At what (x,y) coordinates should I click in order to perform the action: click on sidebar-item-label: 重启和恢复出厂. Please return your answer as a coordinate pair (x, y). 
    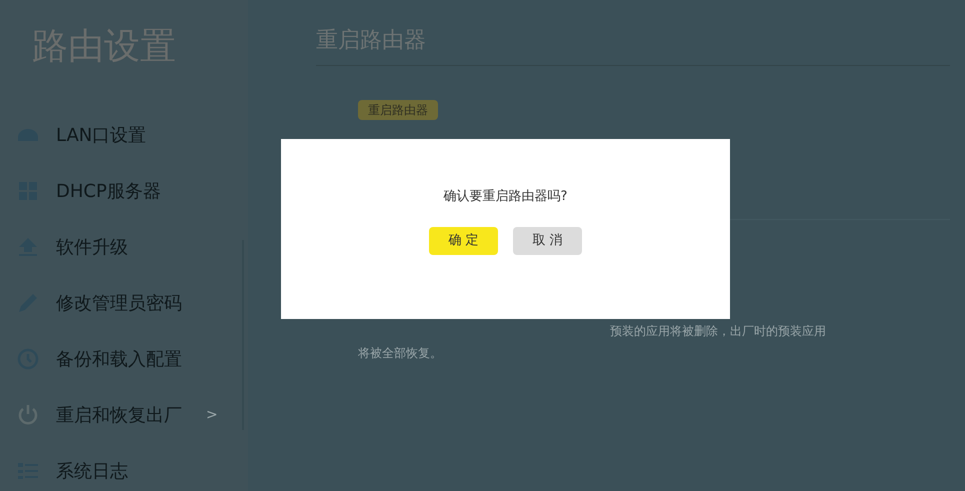
    Looking at the image, I should click on (119, 416).